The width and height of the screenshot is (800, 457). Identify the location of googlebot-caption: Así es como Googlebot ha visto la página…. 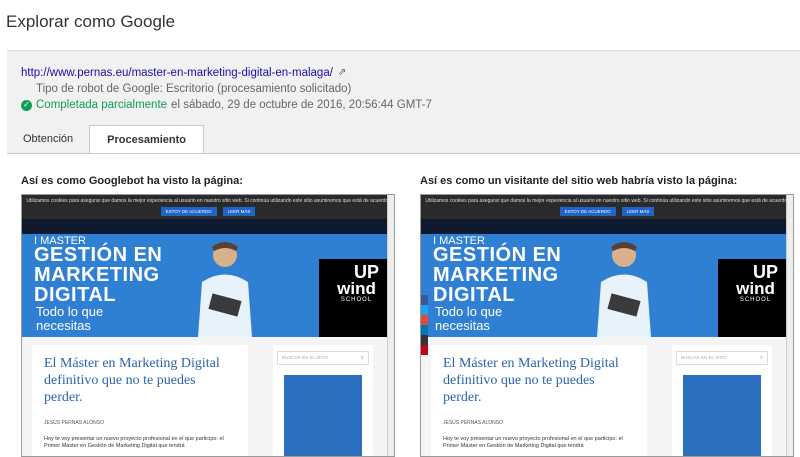
(132, 181).